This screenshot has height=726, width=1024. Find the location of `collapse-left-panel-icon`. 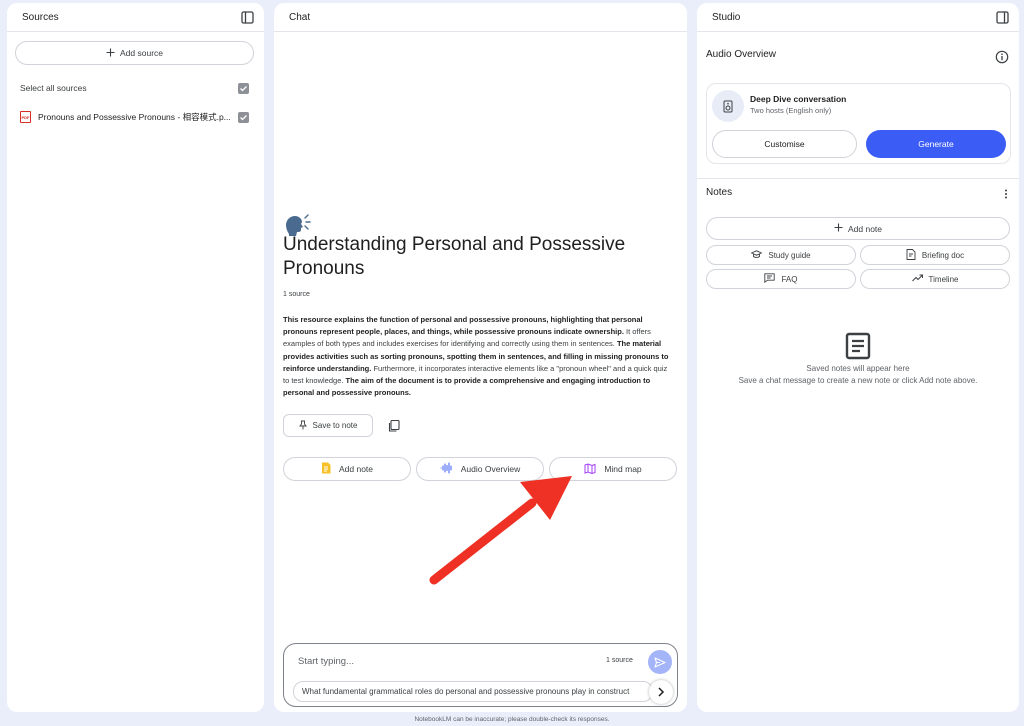

collapse-left-panel-icon is located at coordinates (247, 17).